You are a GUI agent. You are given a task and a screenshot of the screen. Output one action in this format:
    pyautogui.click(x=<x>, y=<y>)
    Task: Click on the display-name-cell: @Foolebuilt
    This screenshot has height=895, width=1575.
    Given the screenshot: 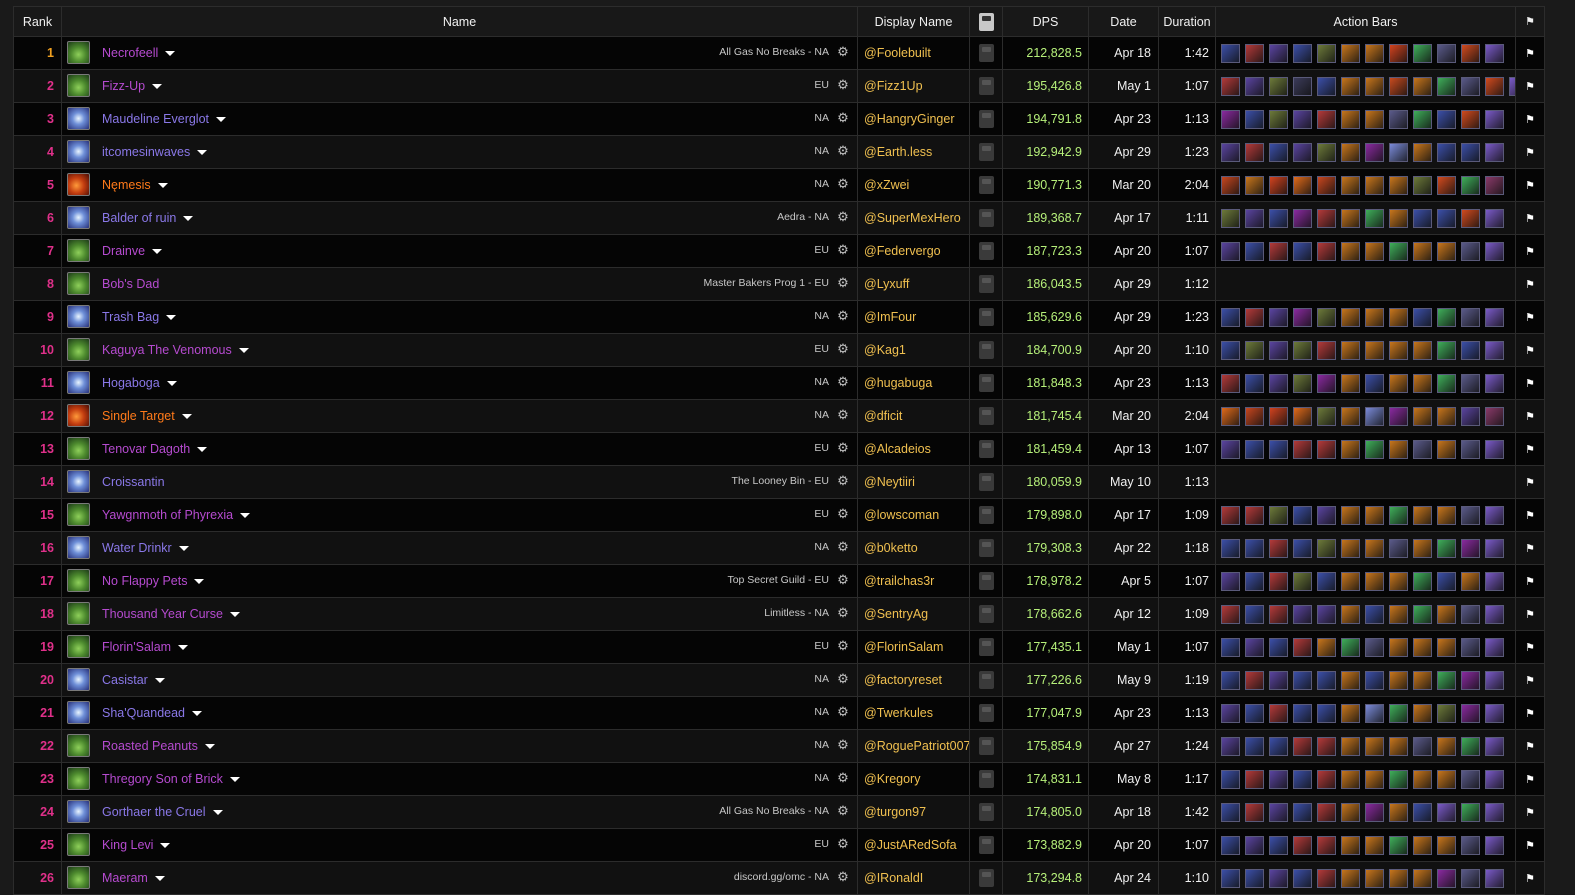 What is the action you would take?
    pyautogui.click(x=913, y=53)
    